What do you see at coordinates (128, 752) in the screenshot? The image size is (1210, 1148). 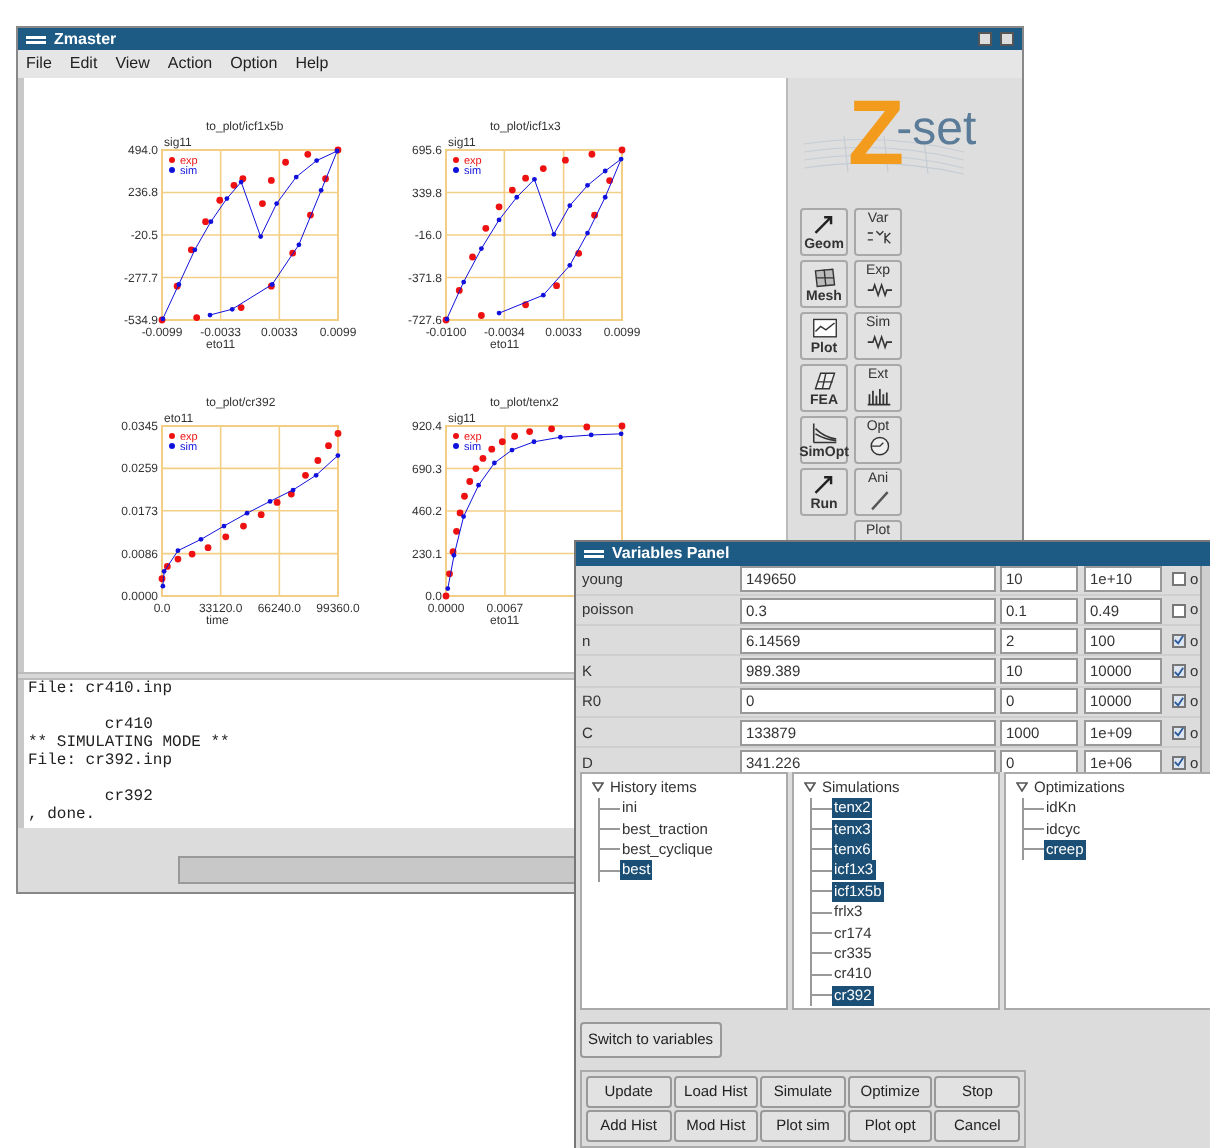 I see `console-output: File: cr410.inp cr410 ** SIMULATING MODE ** File: cr392.inp cr392 , done.` at bounding box center [128, 752].